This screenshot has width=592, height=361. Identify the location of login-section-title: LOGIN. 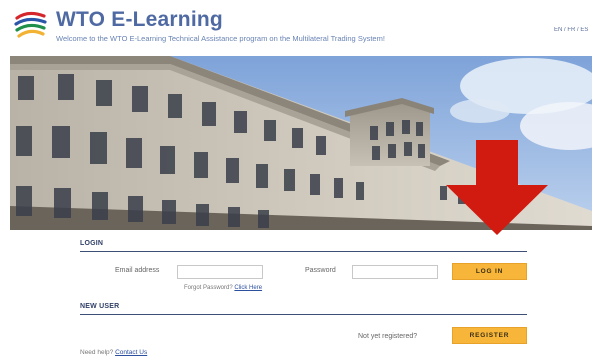
(92, 243).